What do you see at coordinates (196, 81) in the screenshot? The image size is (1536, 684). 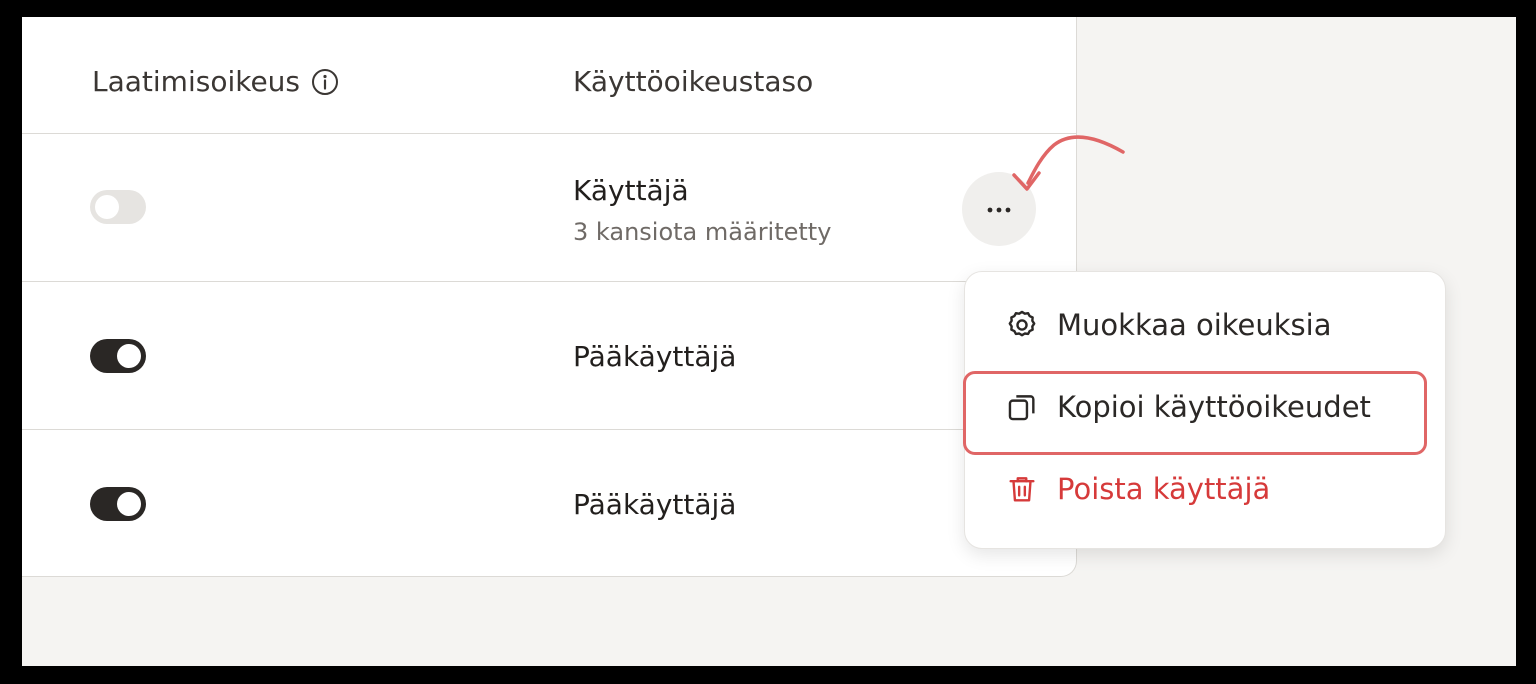 I see `column-header-label: Laatimisoikeus` at bounding box center [196, 81].